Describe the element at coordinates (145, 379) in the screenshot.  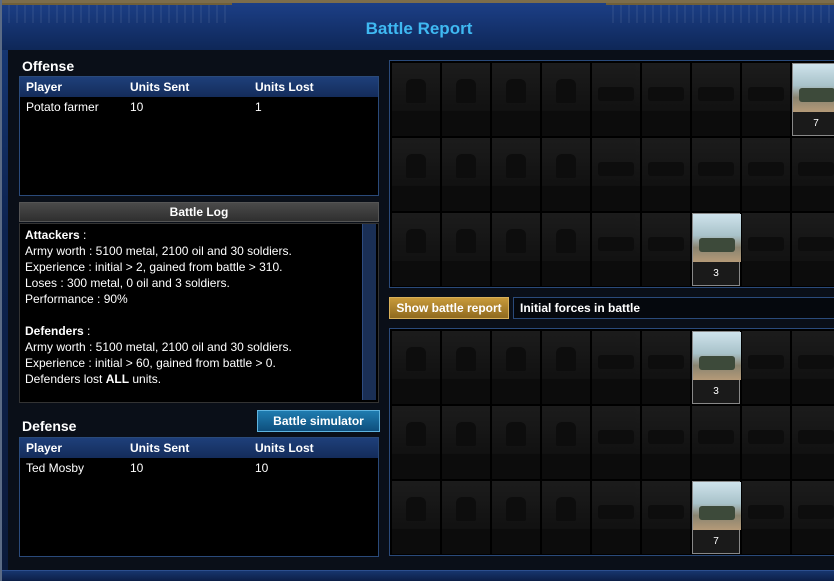
I see `log-text: units.` at that location.